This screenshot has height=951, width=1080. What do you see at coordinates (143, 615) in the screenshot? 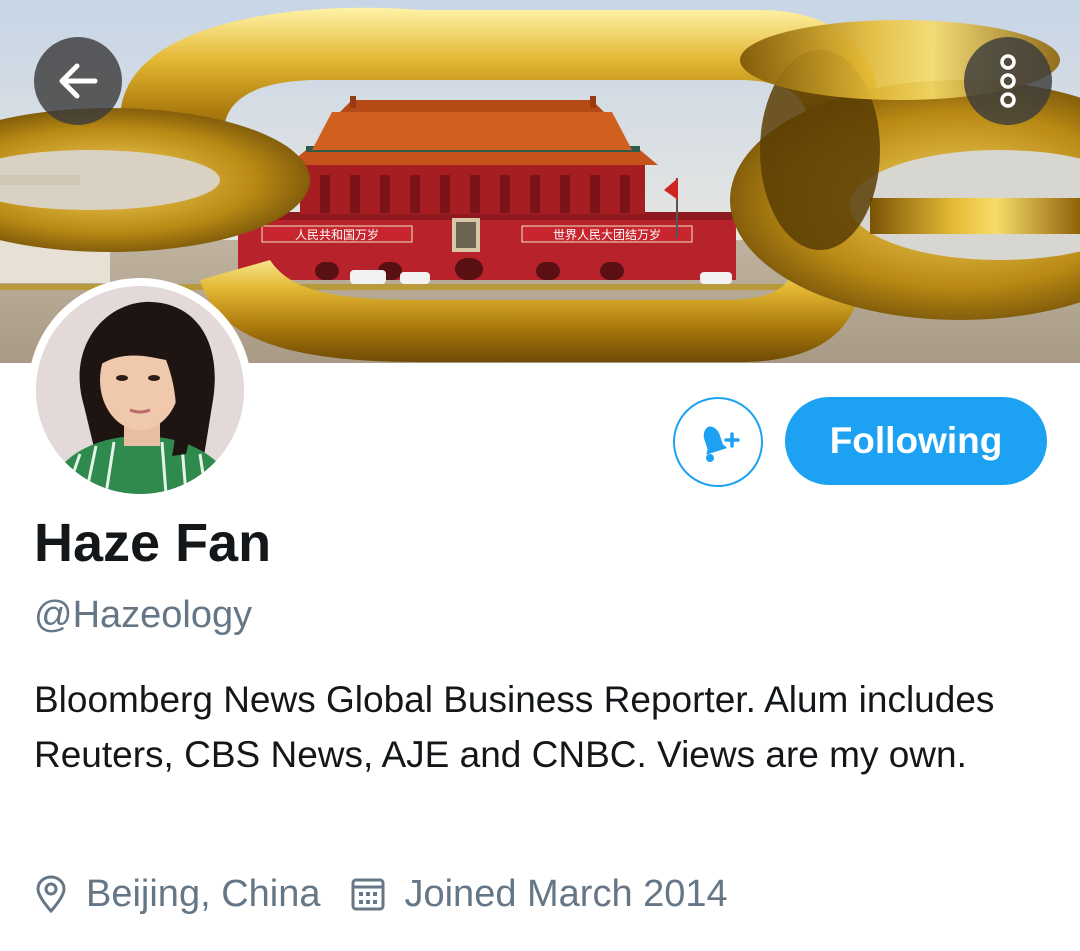
I see `user-handle: @Hazeology` at bounding box center [143, 615].